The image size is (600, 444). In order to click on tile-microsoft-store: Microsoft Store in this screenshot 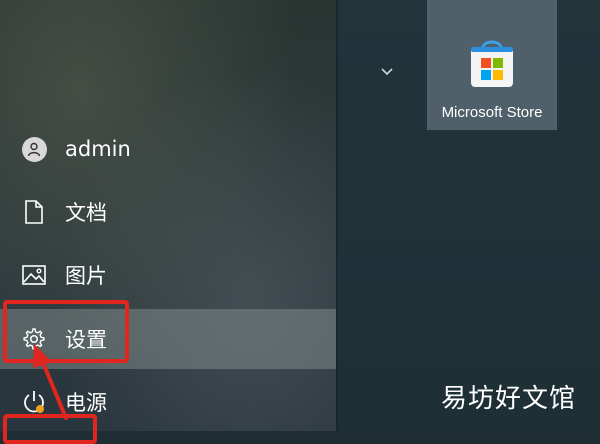, I will do `click(492, 65)`.